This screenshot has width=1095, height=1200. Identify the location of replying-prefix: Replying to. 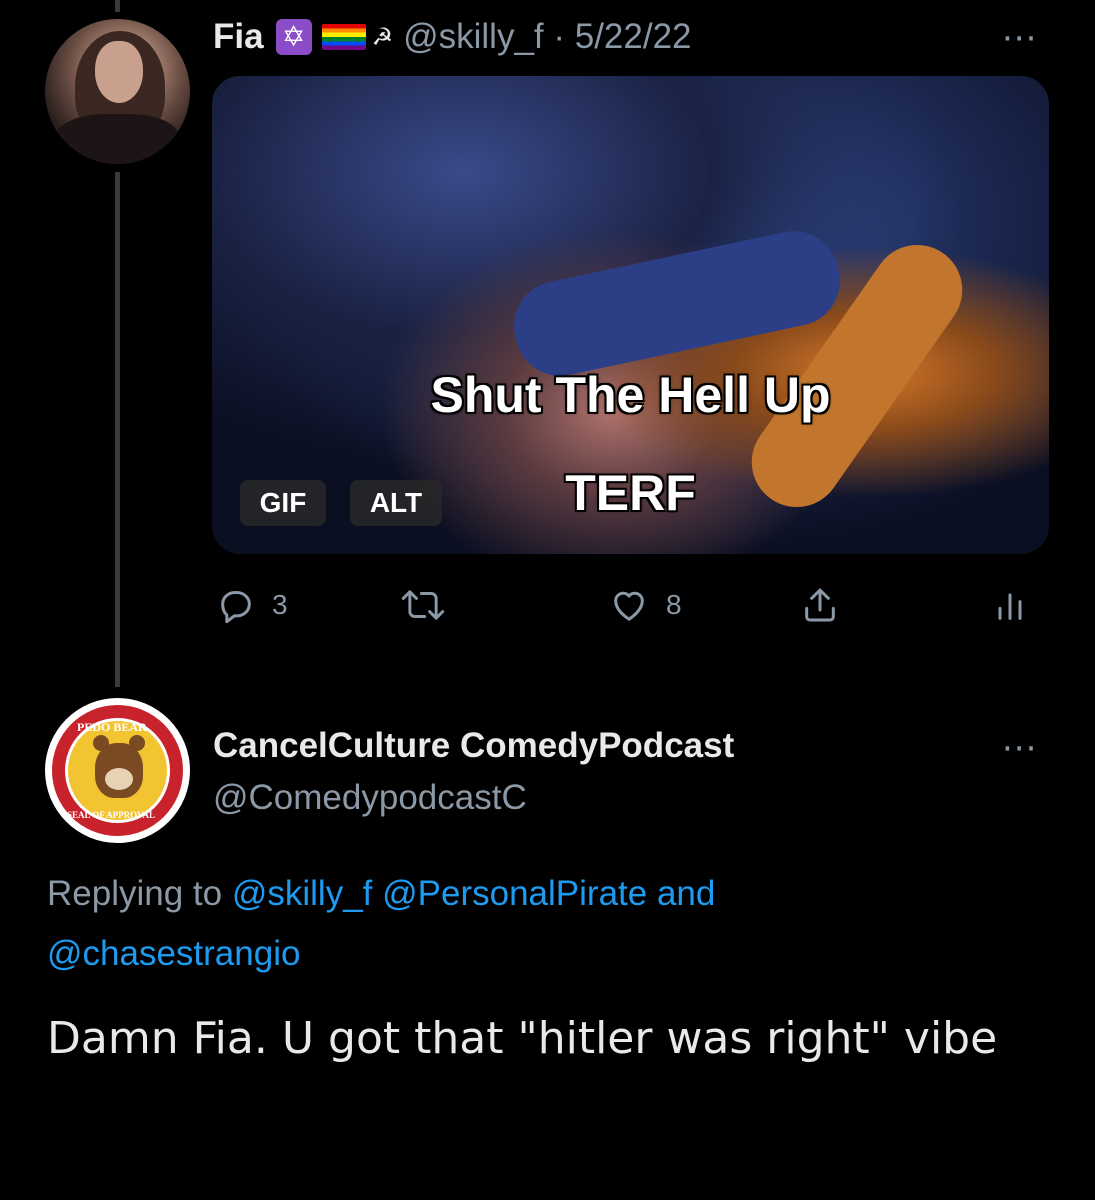
(135, 893).